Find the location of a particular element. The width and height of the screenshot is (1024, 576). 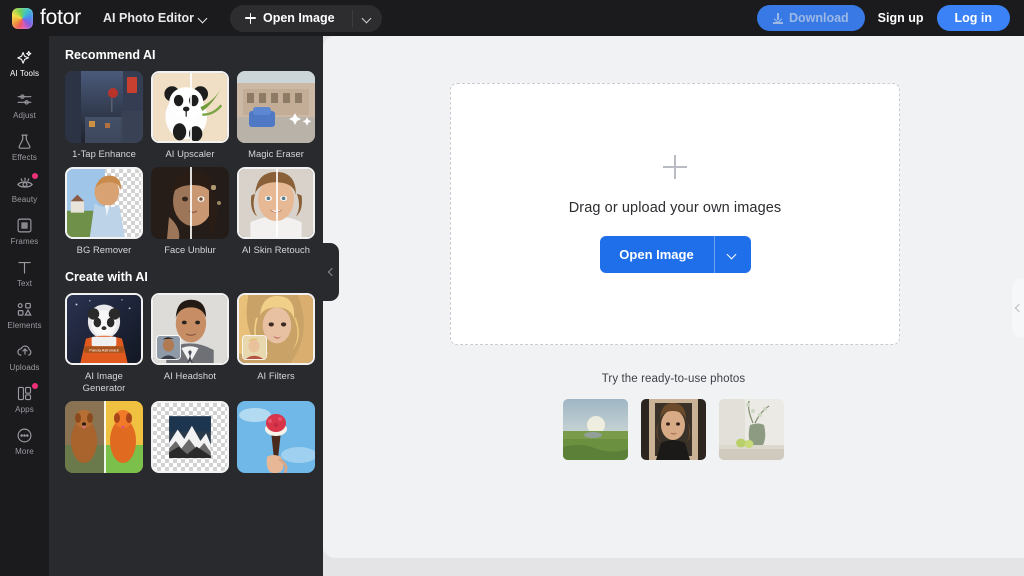

shapes-icon is located at coordinates (25, 309).